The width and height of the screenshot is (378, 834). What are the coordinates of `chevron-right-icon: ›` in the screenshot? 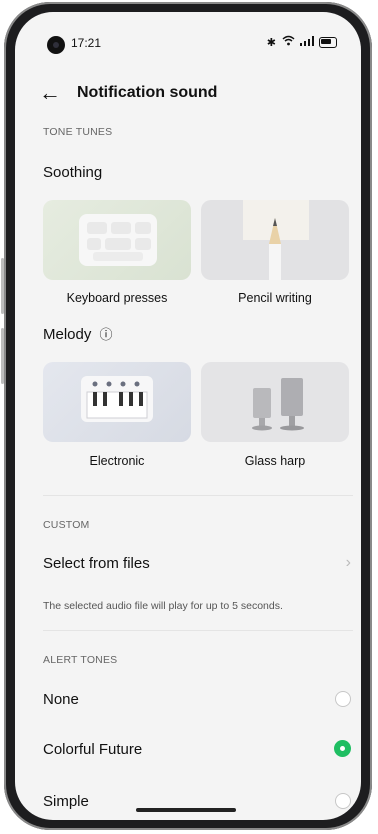 It's located at (348, 562).